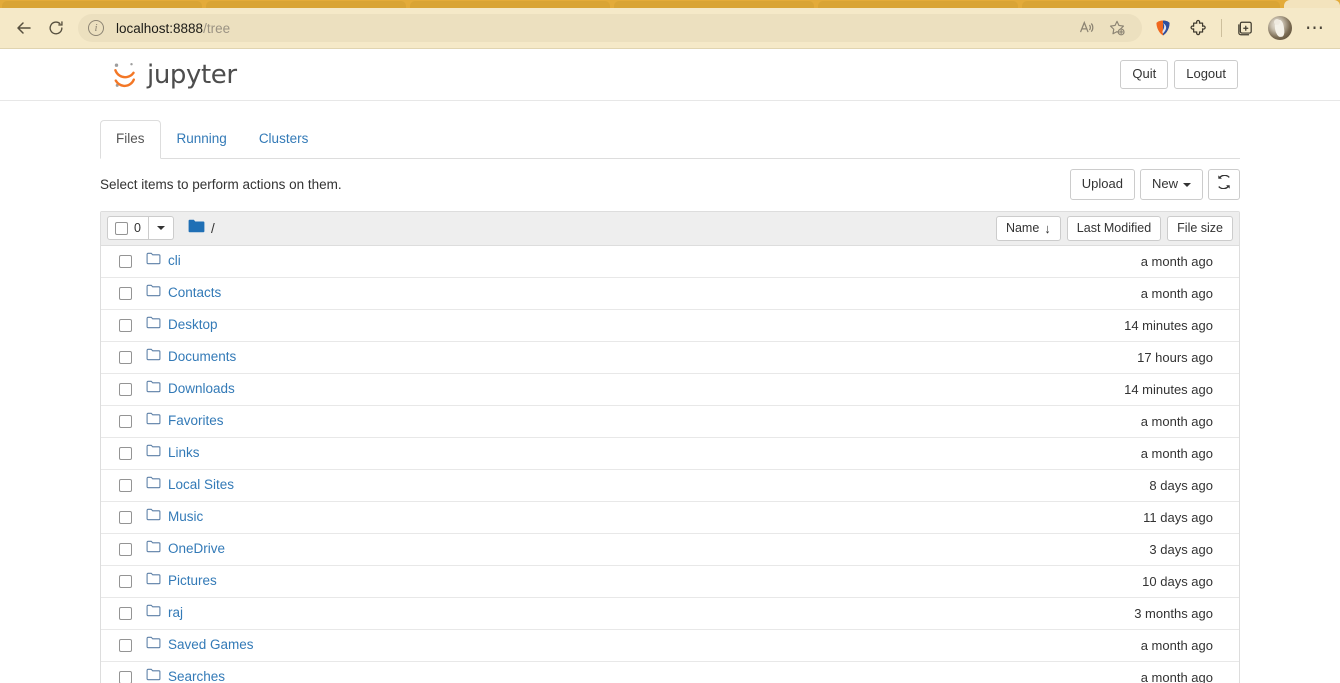 The width and height of the screenshot is (1340, 683). What do you see at coordinates (1178, 517) in the screenshot?
I see `file-modified: 11 days ago` at bounding box center [1178, 517].